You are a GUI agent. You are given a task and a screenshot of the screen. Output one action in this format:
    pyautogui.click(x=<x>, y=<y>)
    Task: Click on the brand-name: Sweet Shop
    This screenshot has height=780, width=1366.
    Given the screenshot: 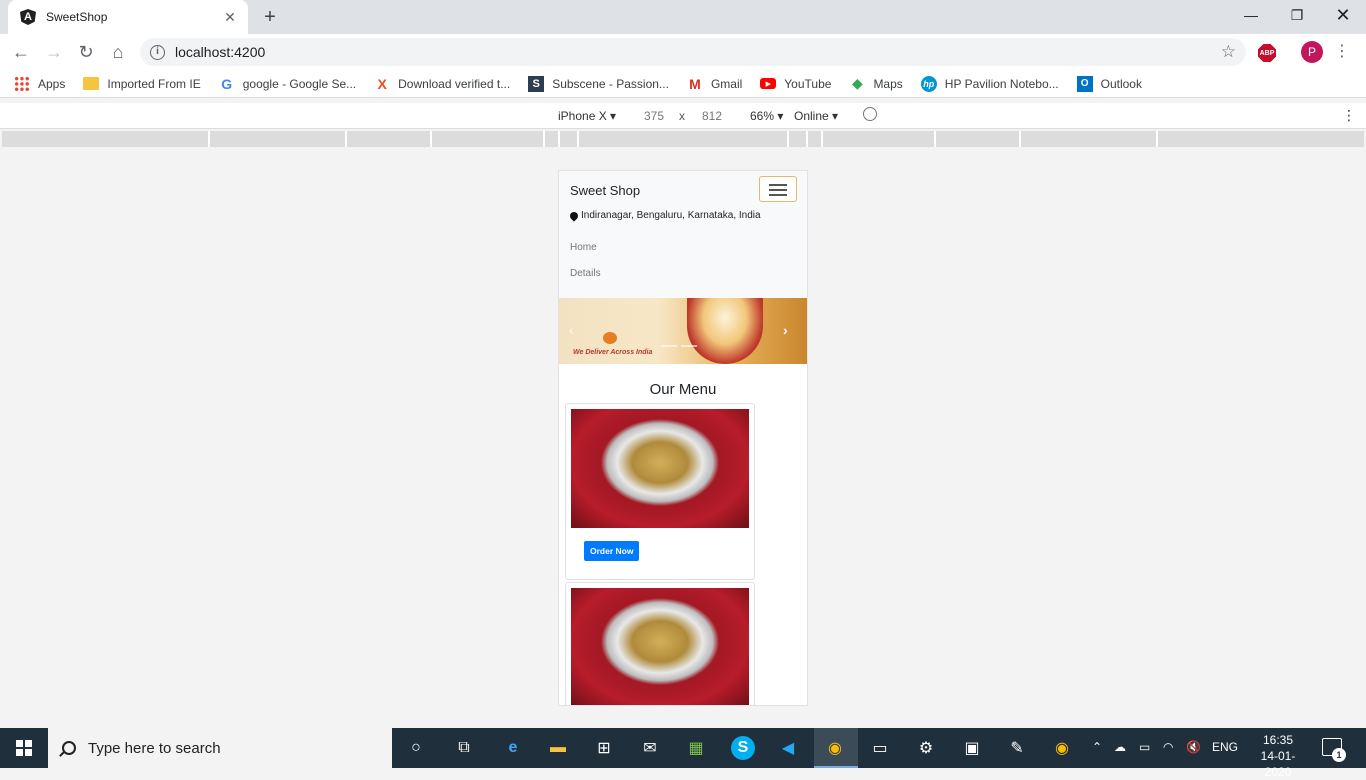 What is the action you would take?
    pyautogui.click(x=605, y=190)
    